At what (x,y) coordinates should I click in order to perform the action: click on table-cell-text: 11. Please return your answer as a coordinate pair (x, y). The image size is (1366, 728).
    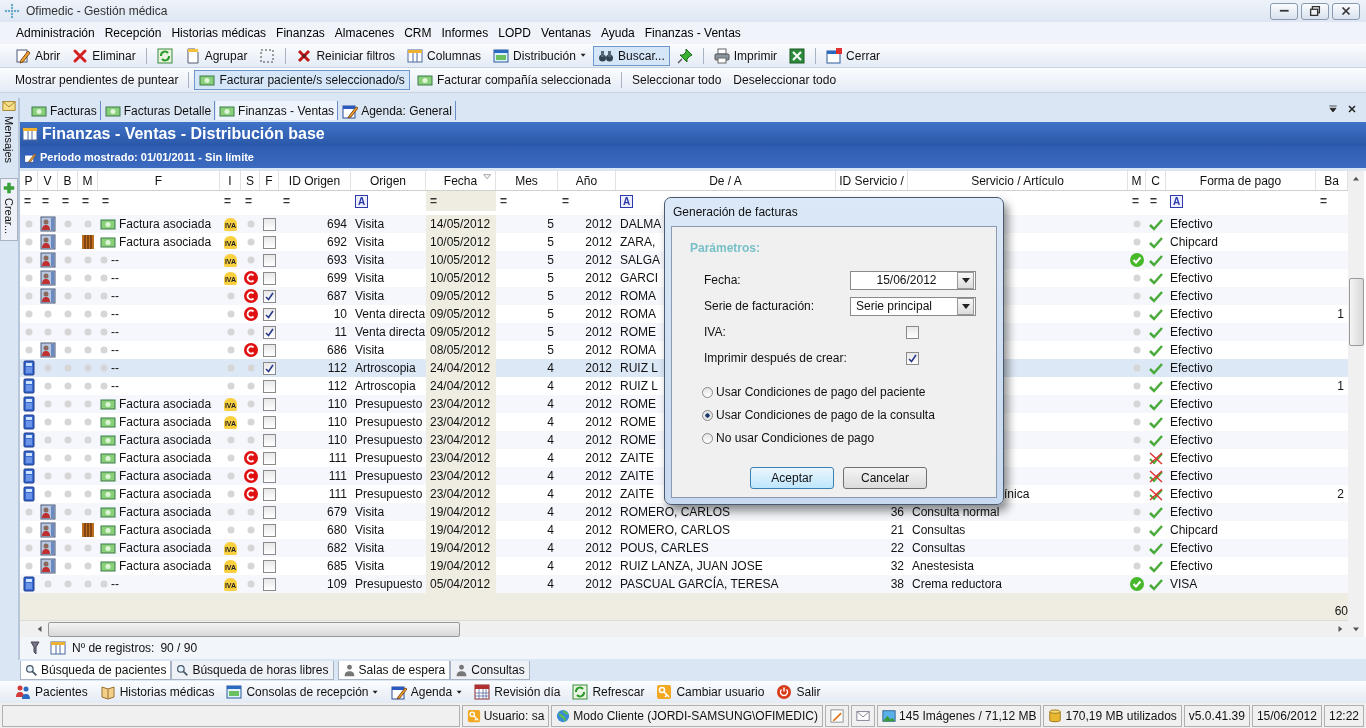
    Looking at the image, I should click on (340, 332).